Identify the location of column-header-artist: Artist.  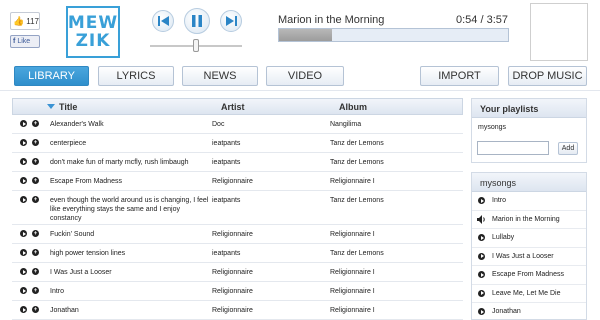
(233, 107).